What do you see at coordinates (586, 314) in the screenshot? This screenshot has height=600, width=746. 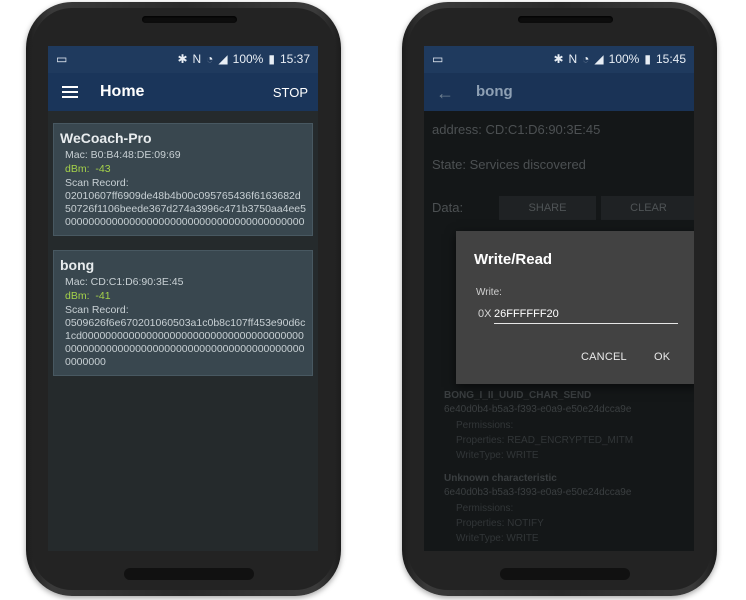 I see `write-value-input` at bounding box center [586, 314].